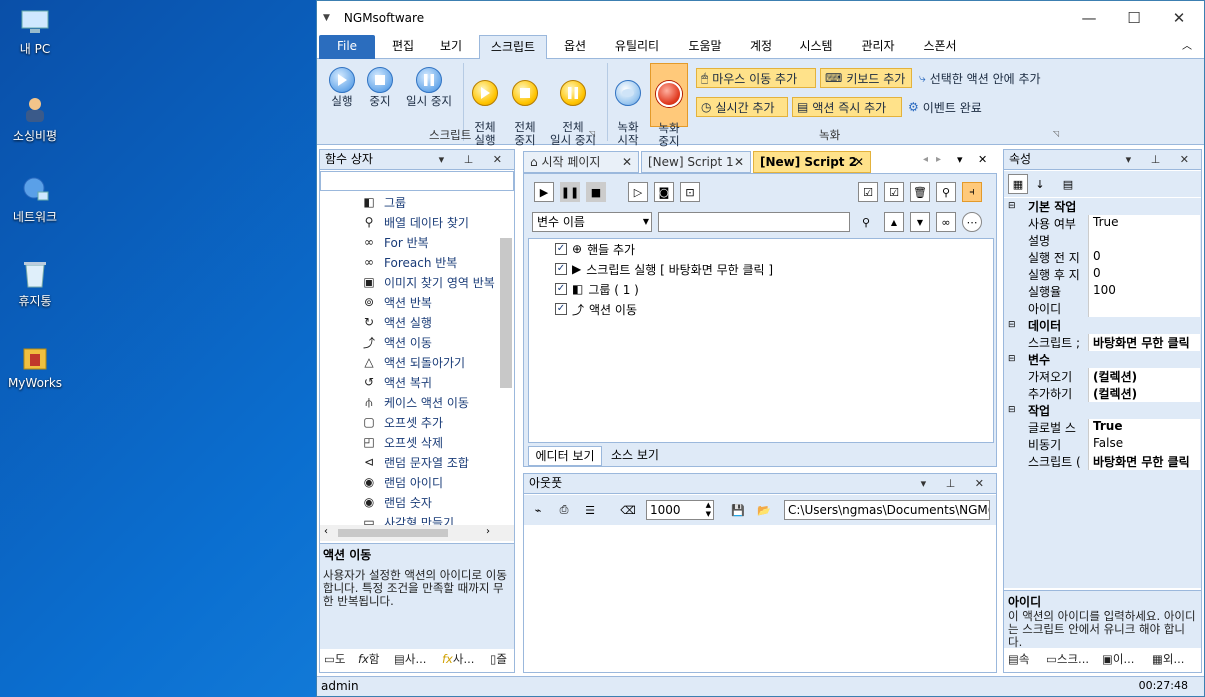  Describe the element at coordinates (513, 47) in the screenshot. I see `menu-script: 스크립트` at that location.